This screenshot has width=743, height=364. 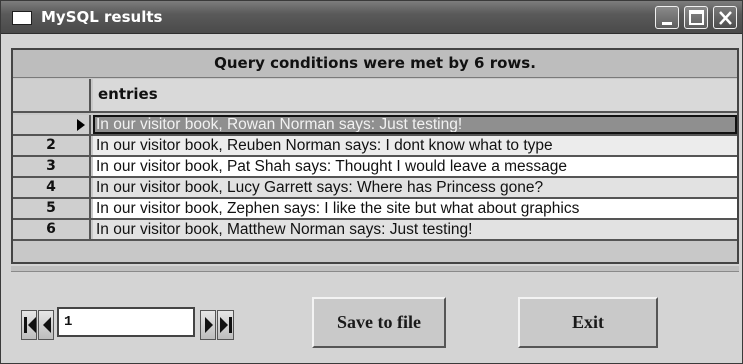 I want to click on save-to-file-button: Save to file, so click(x=379, y=322).